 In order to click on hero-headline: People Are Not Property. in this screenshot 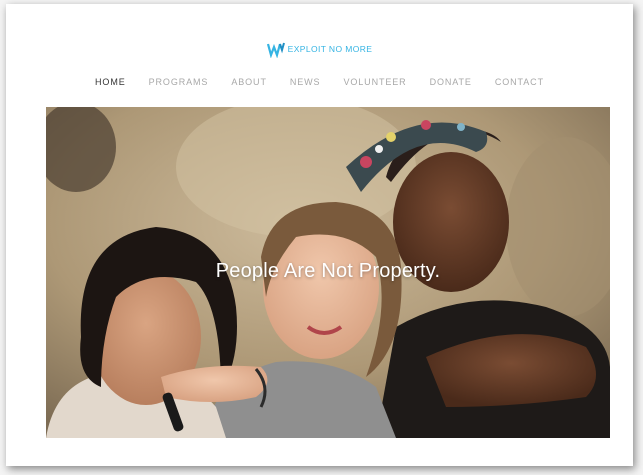, I will do `click(328, 271)`.